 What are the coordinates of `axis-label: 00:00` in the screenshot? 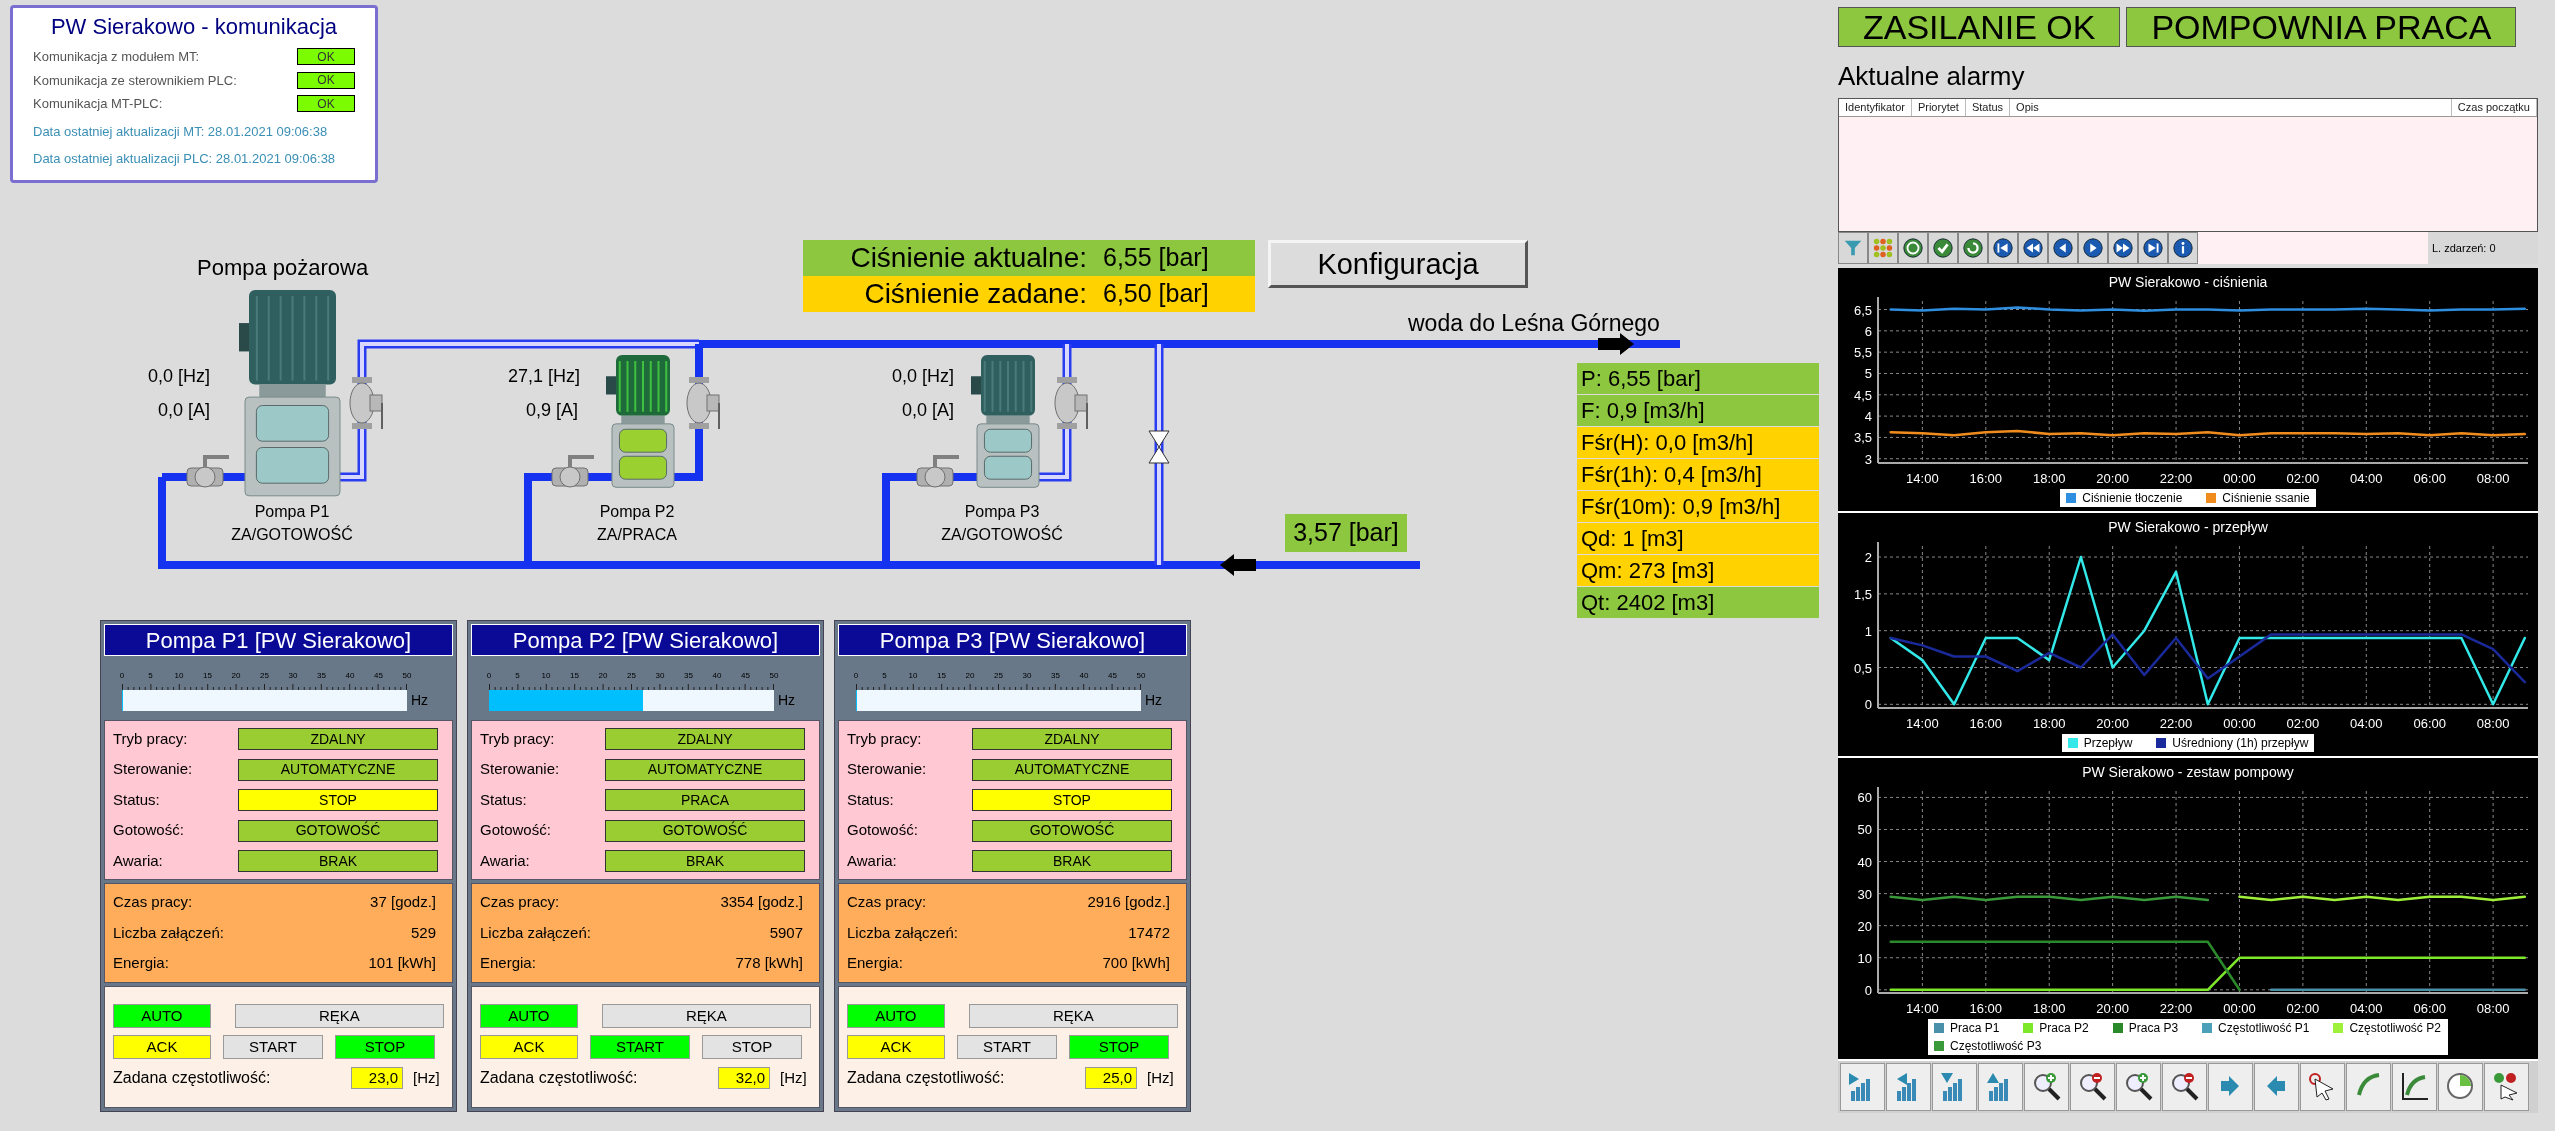 It's located at (2239, 1008).